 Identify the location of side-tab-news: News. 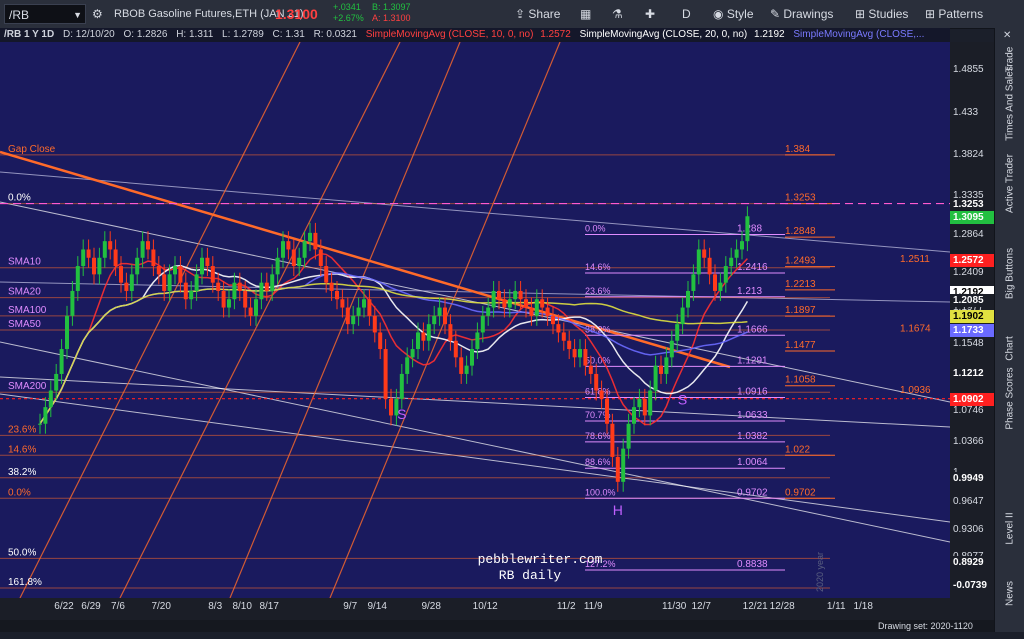
(1009, 588).